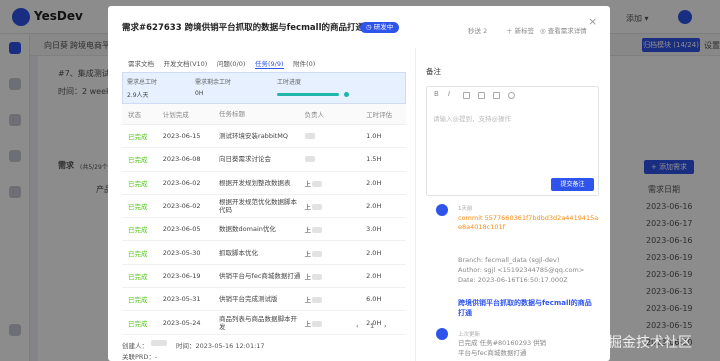  I want to click on task-title: 根据开发规划整改数据表, so click(261, 183).